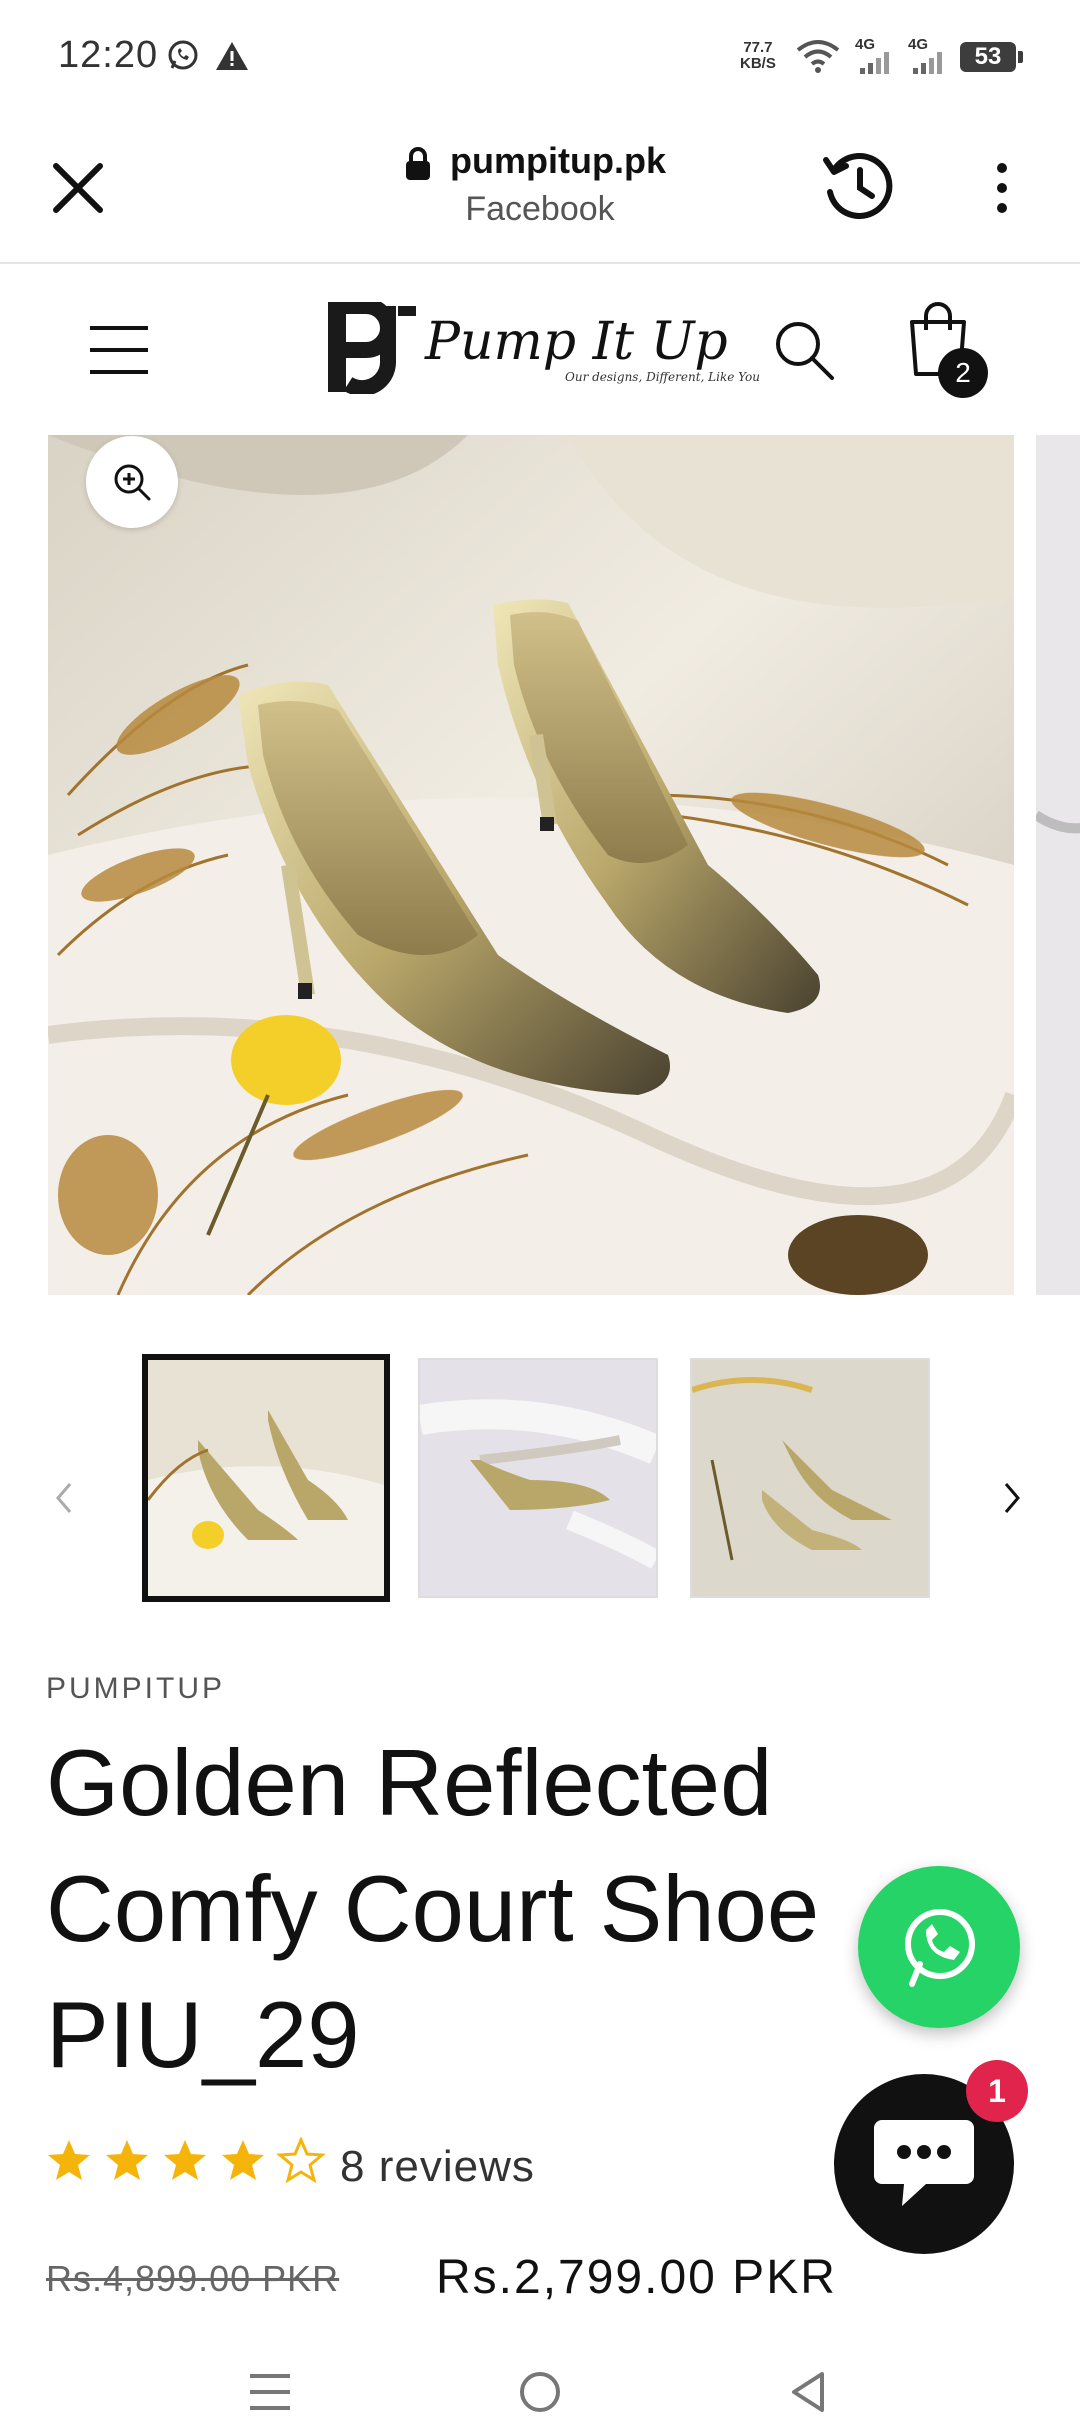  What do you see at coordinates (108, 55) in the screenshot?
I see `status-time: 12:20` at bounding box center [108, 55].